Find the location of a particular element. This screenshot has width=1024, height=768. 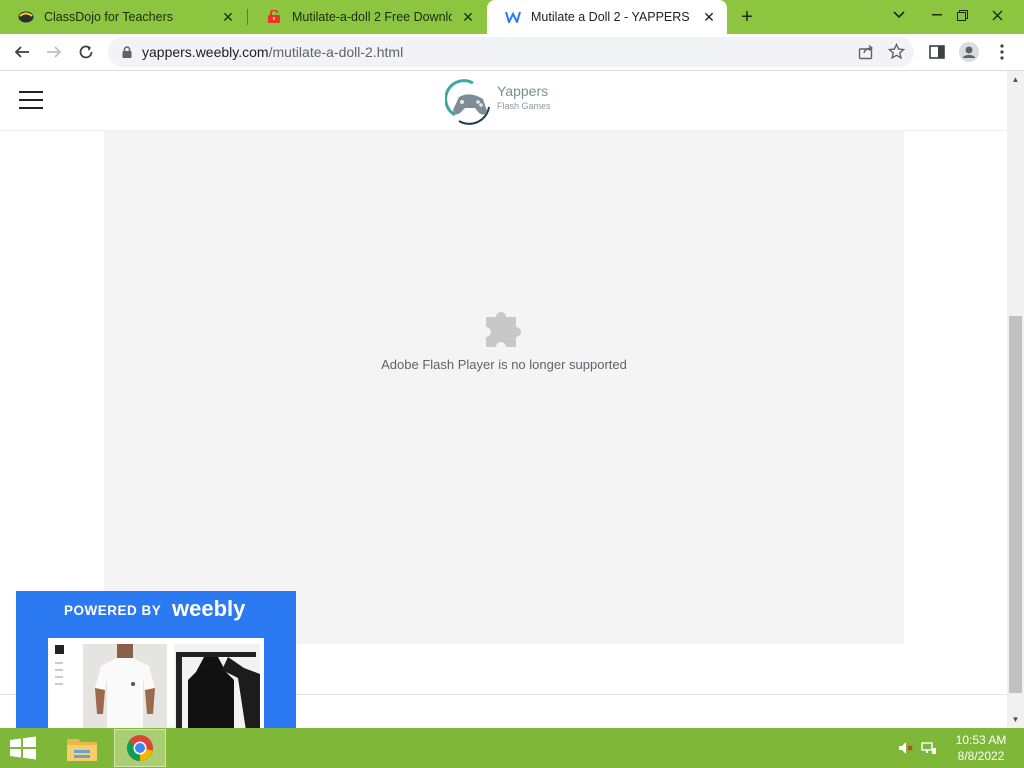

gamepad-logo-icon is located at coordinates (467, 102).